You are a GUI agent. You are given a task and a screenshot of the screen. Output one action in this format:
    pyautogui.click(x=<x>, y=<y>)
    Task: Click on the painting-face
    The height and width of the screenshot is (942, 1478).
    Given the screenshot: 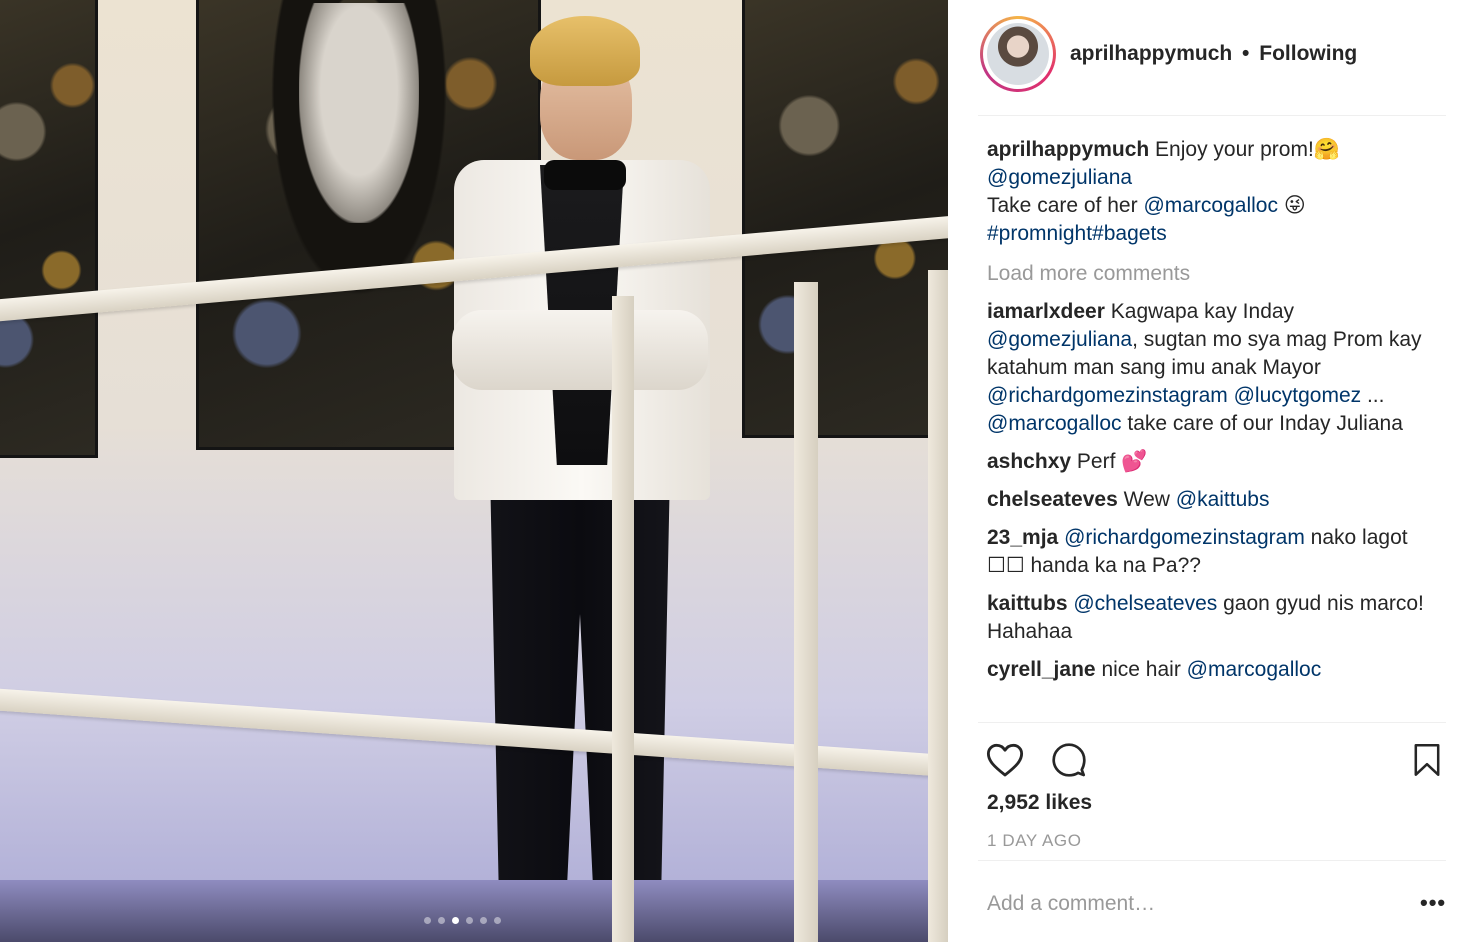 What is the action you would take?
    pyautogui.click(x=359, y=113)
    